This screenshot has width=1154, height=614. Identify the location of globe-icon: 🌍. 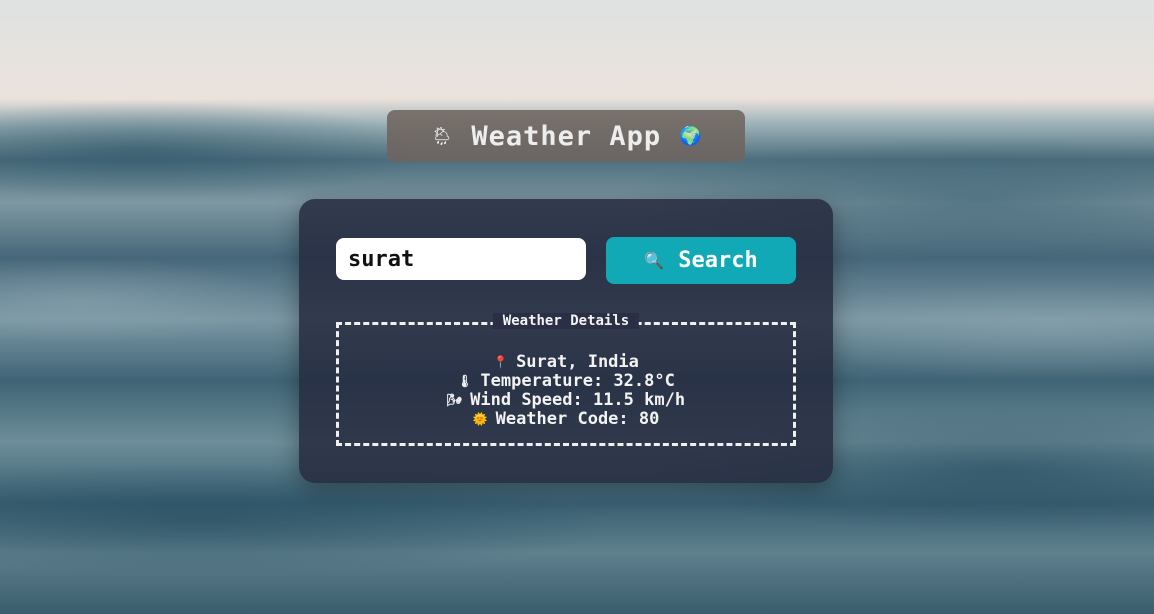
(690, 136).